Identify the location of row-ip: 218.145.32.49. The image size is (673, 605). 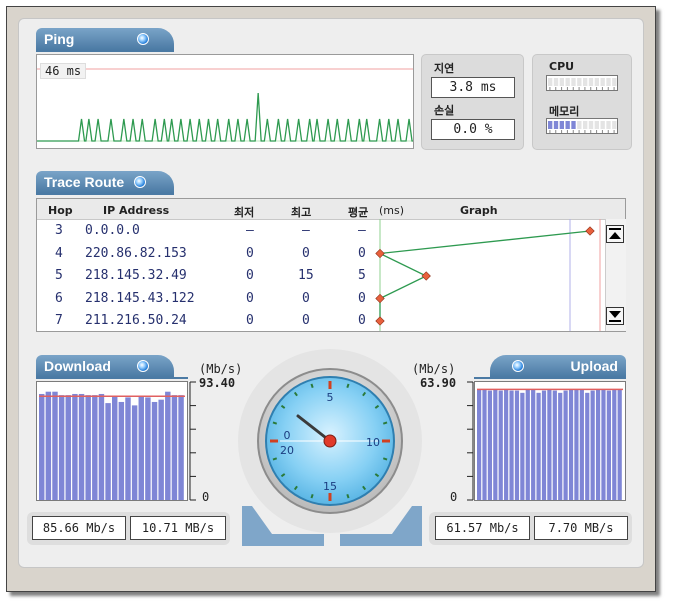
(136, 275).